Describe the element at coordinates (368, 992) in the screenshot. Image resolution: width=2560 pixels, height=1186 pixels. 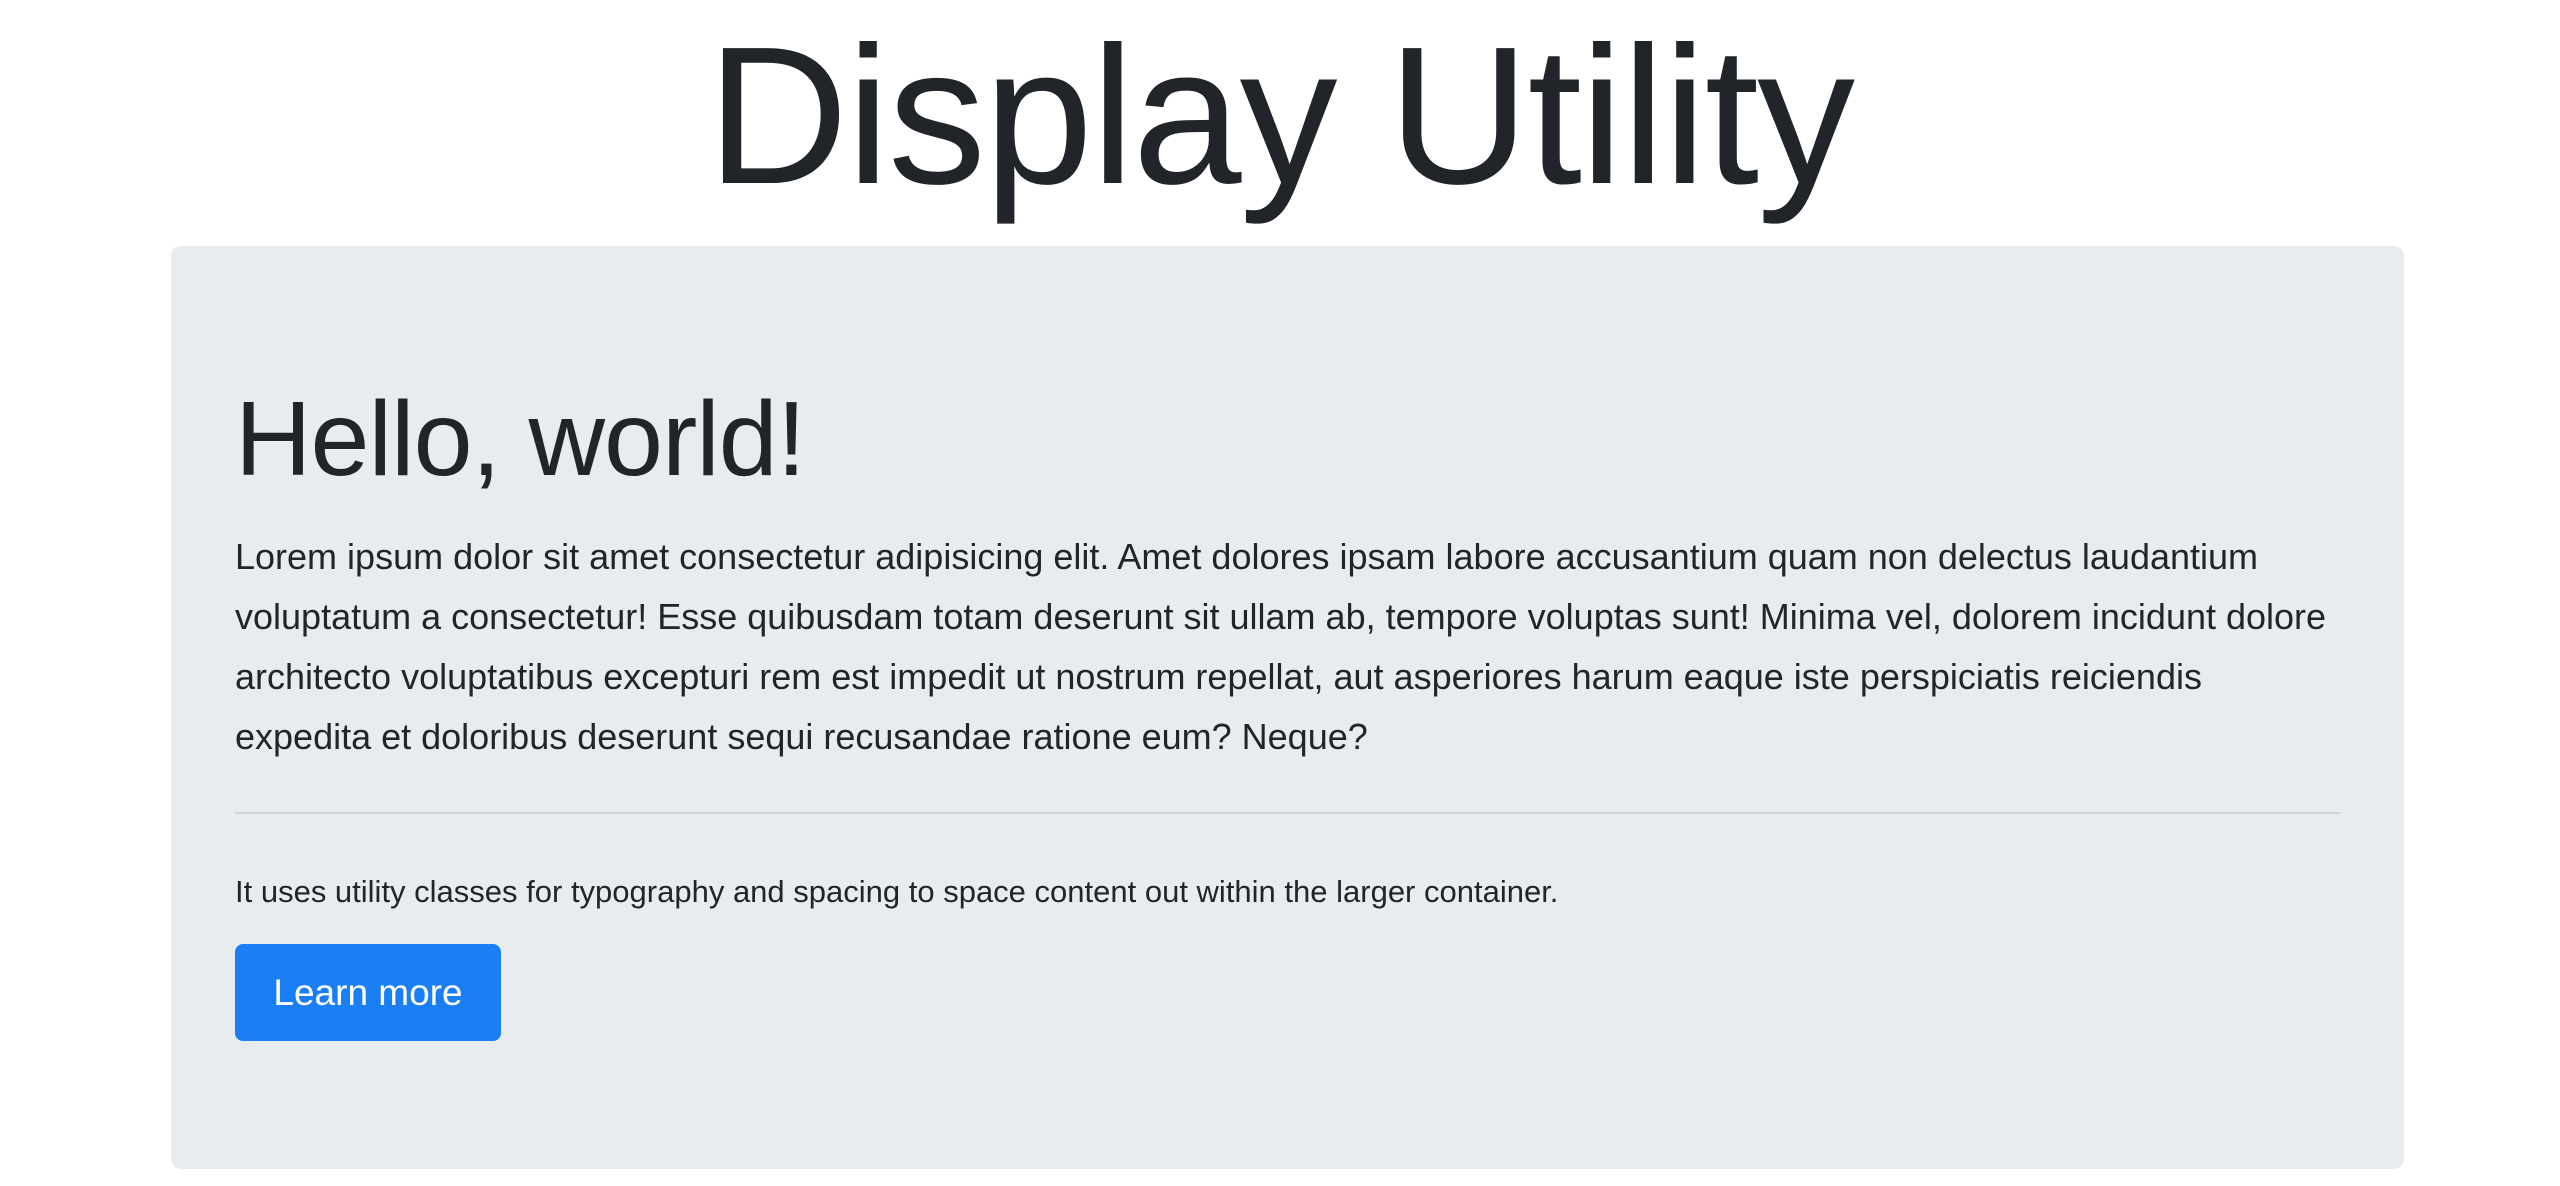
I see `learn-more-button: Learn more` at that location.